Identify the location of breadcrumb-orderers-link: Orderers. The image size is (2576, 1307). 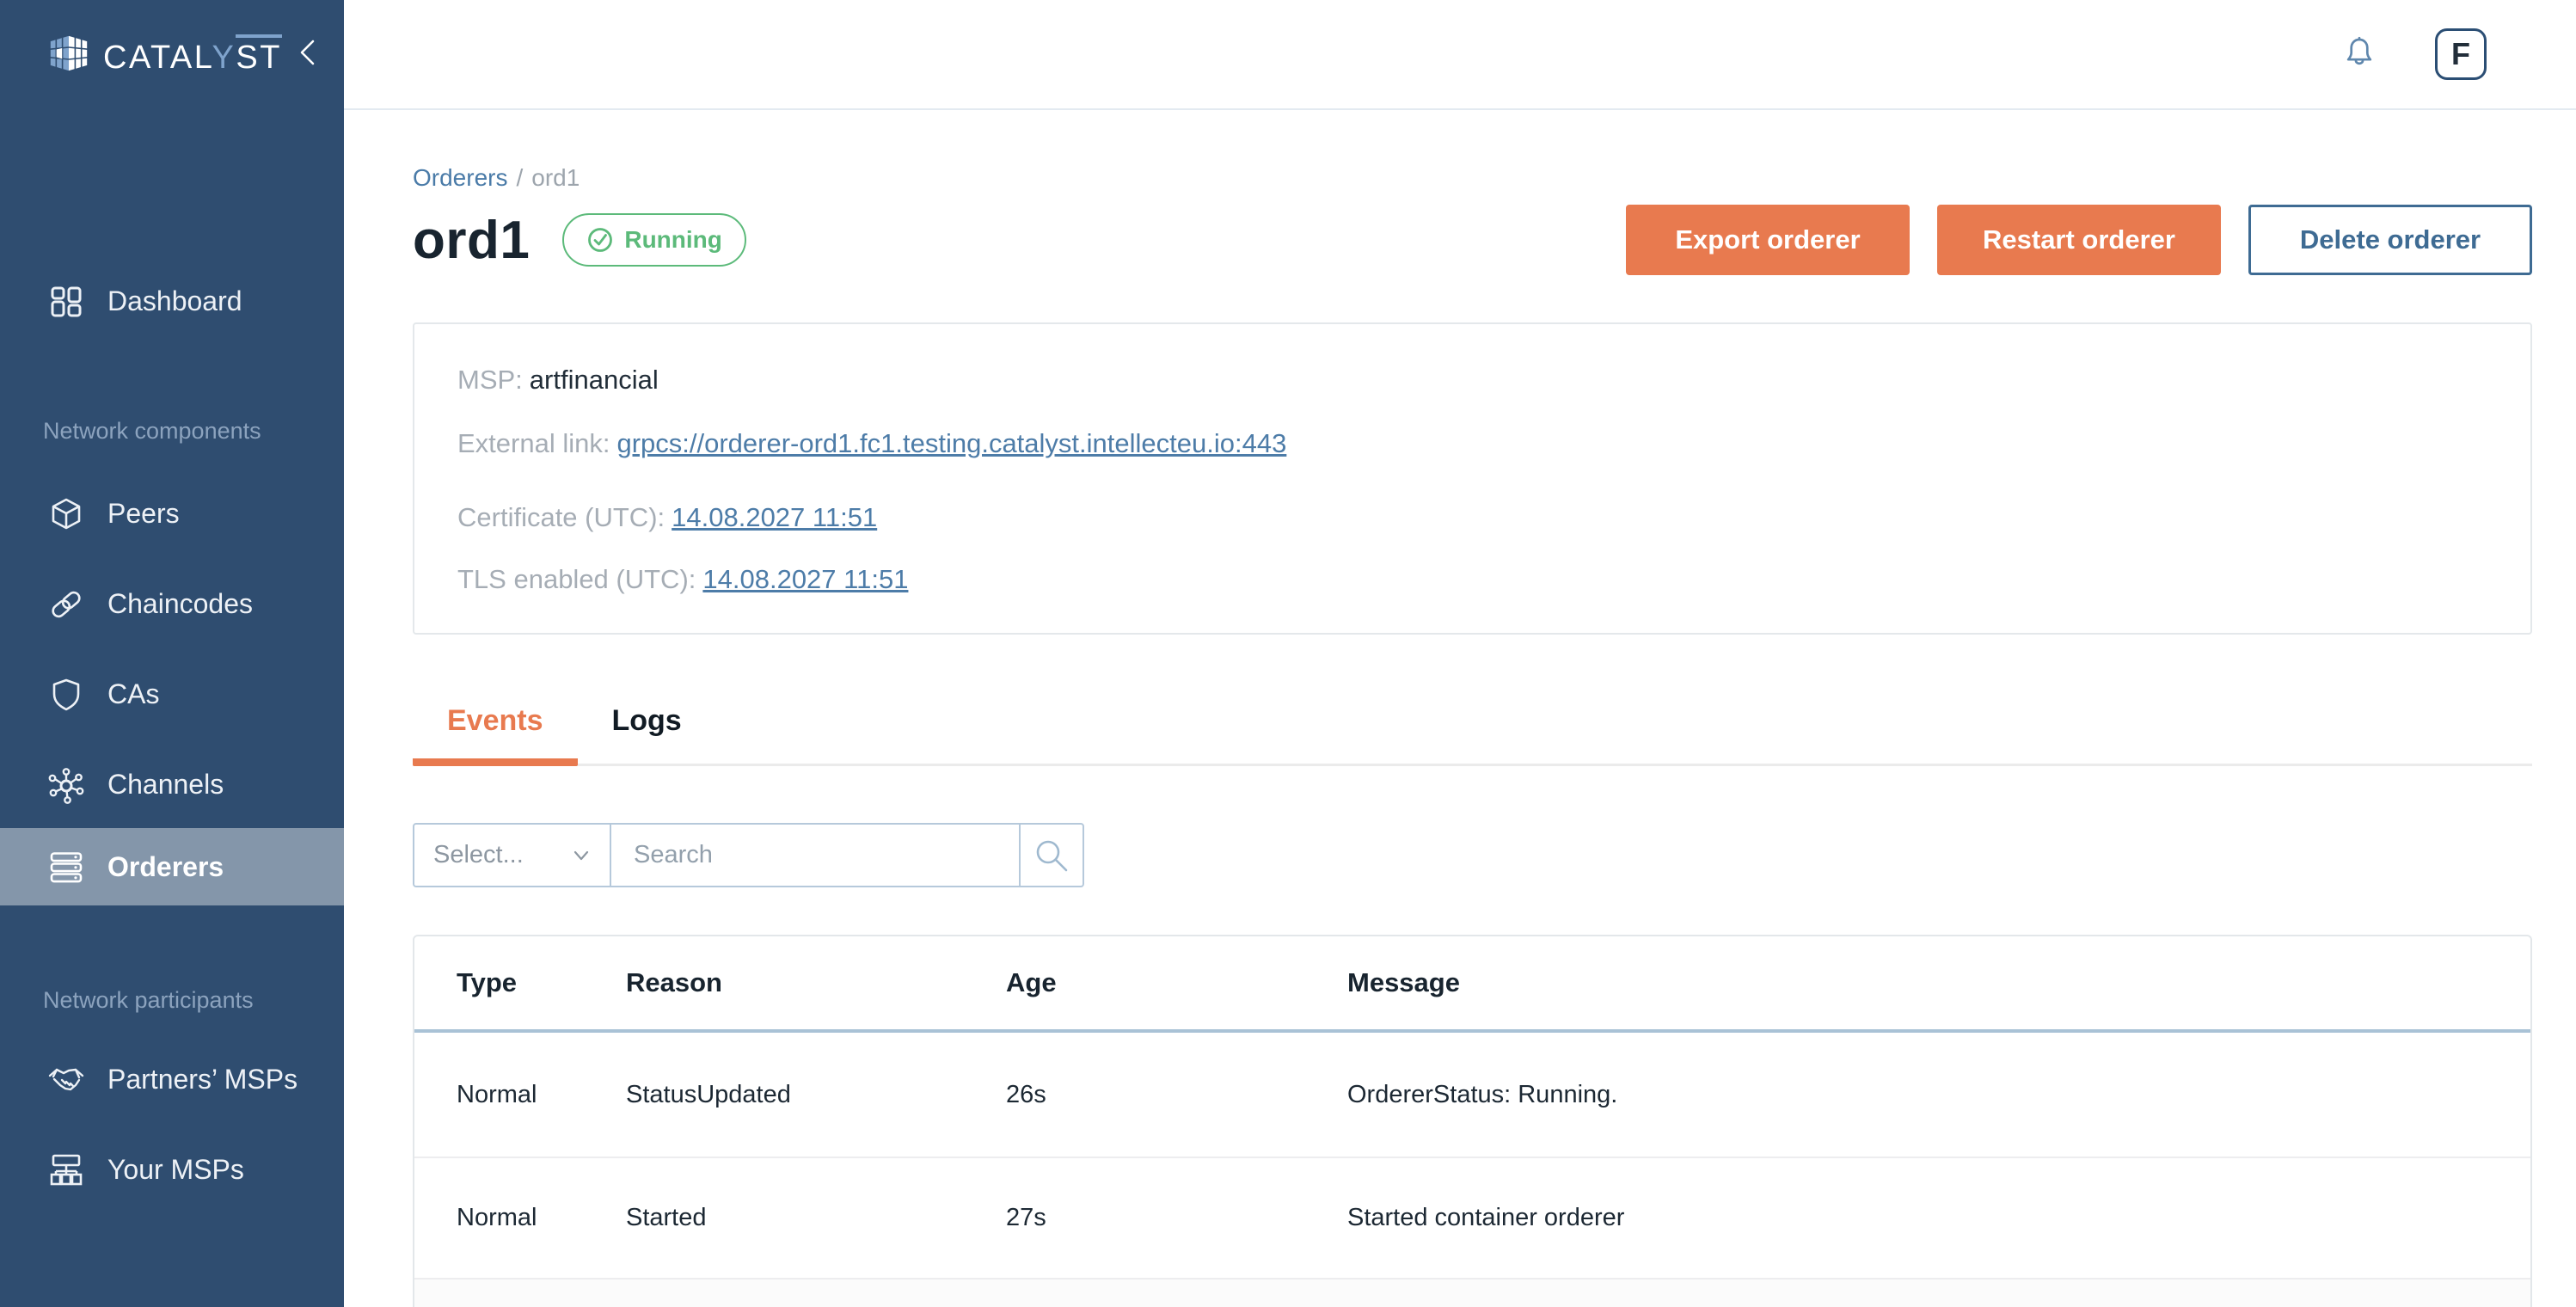
(460, 178).